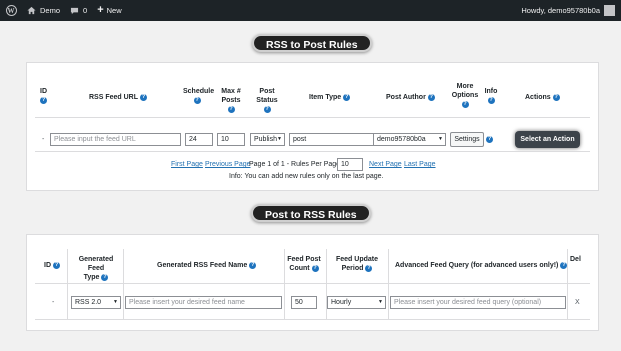  Describe the element at coordinates (491, 91) in the screenshot. I see `header-info-label: Info` at that location.